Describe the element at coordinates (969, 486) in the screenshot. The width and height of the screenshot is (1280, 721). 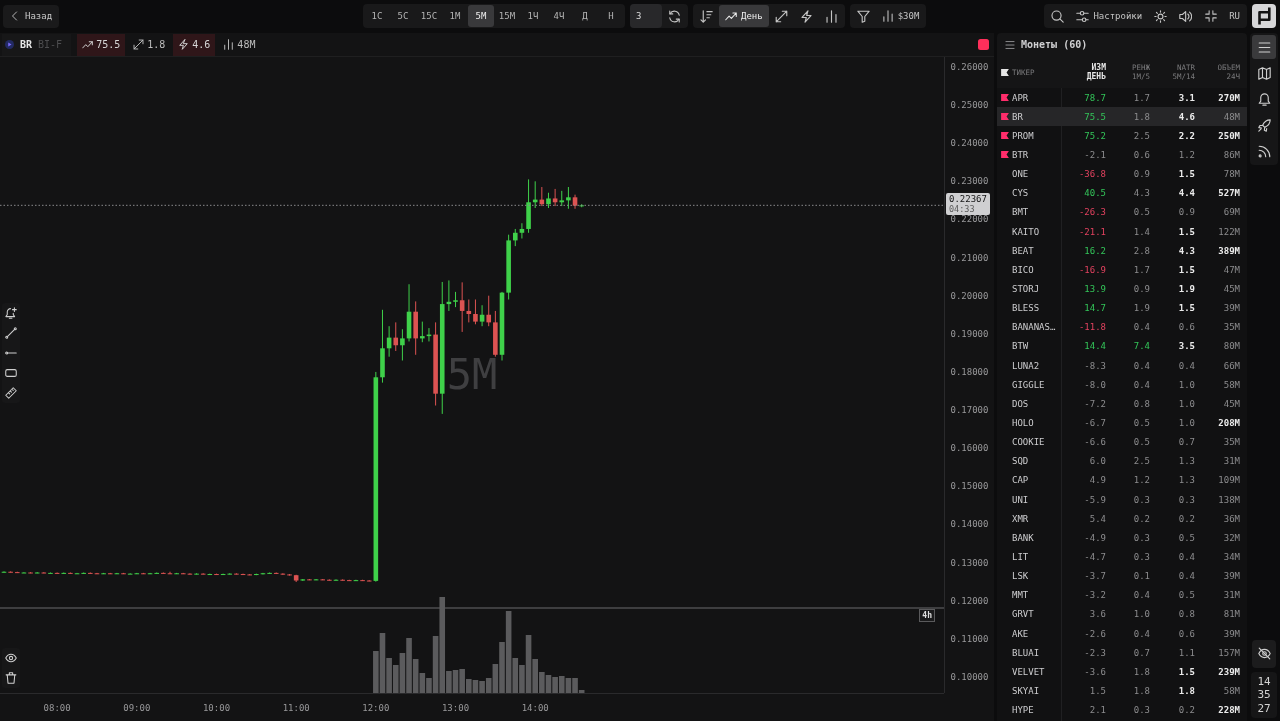
I see `y-axis-label: 0.15000` at that location.